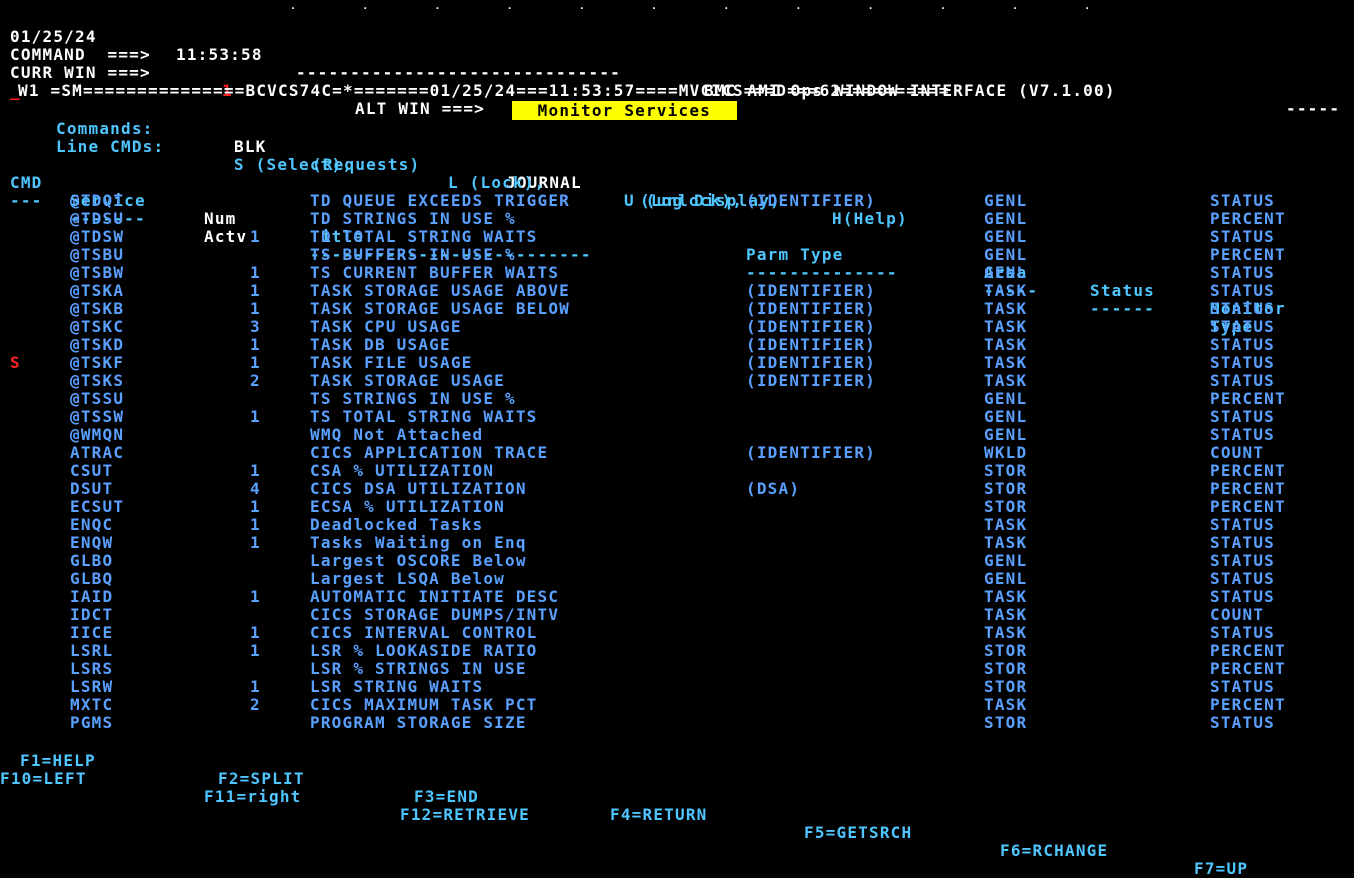 Image resolution: width=1354 pixels, height=878 pixels. I want to click on pf12-retrieve: F12=RETRIEVE, so click(465, 815).